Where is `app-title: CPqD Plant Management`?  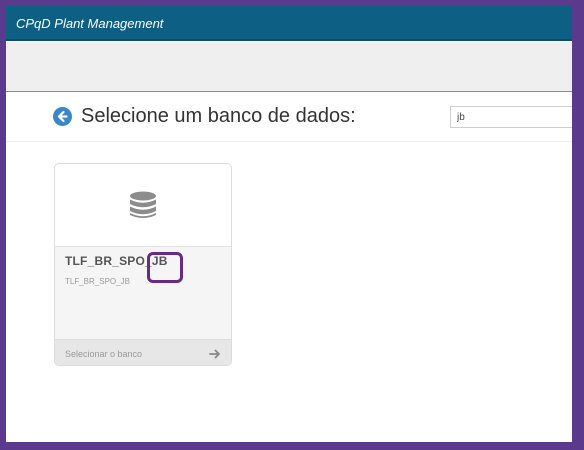 app-title: CPqD Plant Management is located at coordinates (90, 23).